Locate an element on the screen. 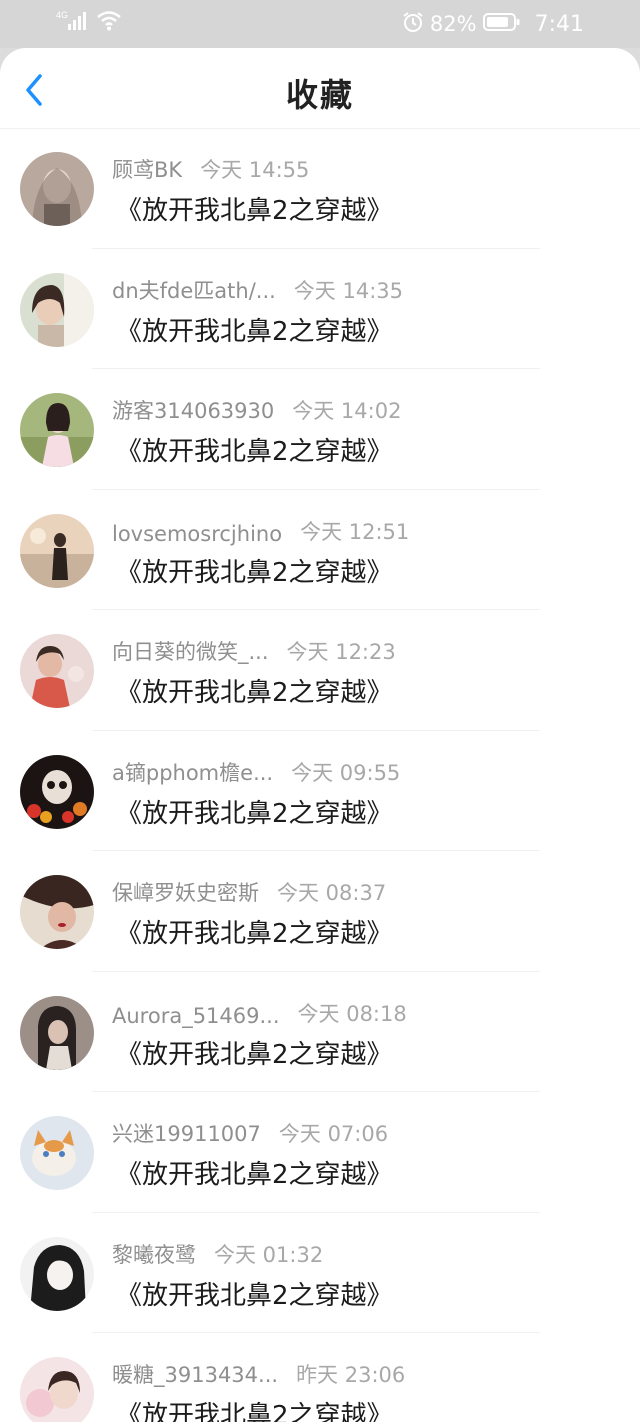 The image size is (640, 1422). user-name: lovsemosrcjhino is located at coordinates (197, 534).